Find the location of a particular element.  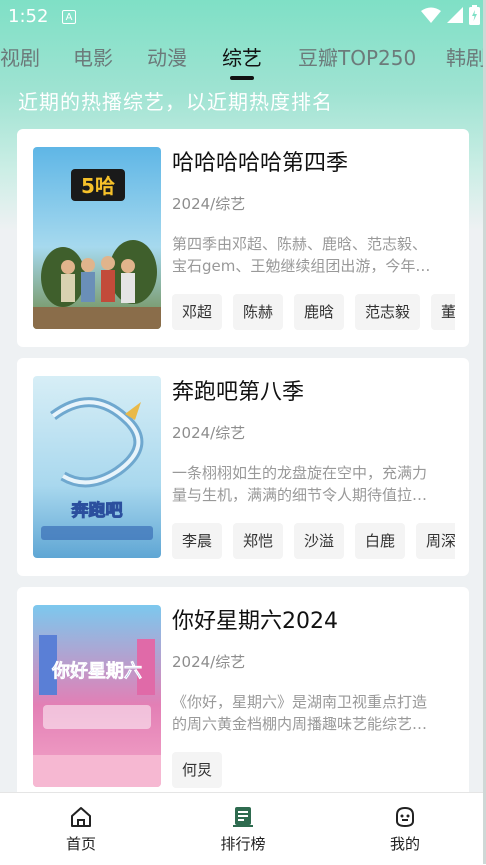

show-poster: 你好星期六 is located at coordinates (97, 696).